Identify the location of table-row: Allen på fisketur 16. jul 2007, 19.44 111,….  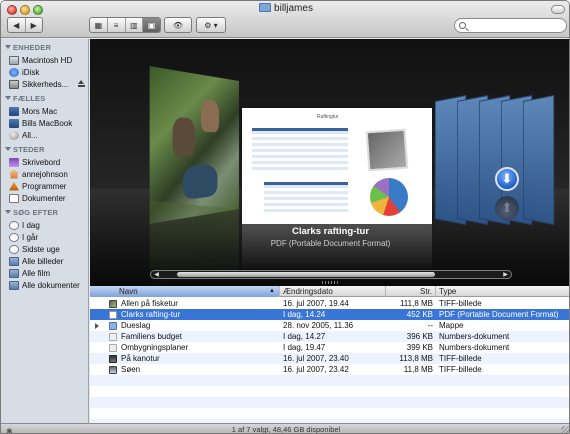
(329, 303).